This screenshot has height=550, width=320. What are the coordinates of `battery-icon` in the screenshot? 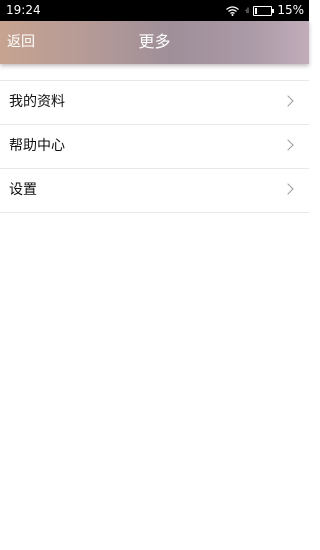 It's located at (264, 10).